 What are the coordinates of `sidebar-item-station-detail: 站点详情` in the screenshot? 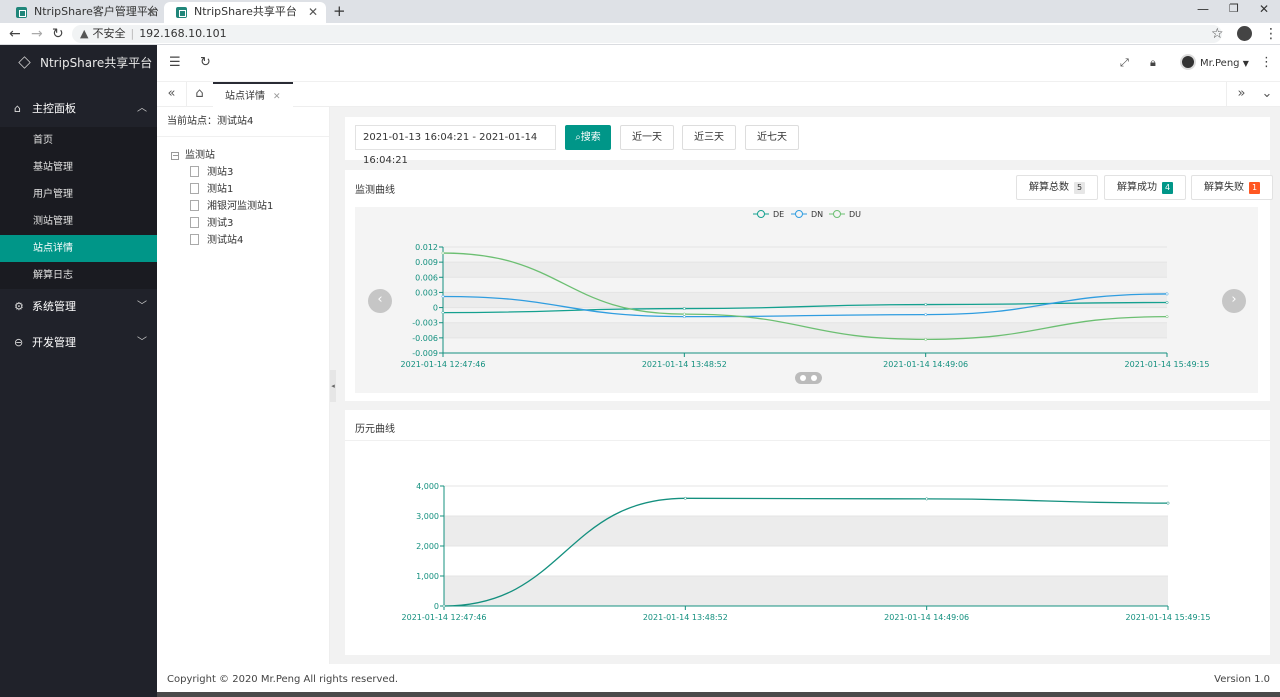 It's located at (78, 248).